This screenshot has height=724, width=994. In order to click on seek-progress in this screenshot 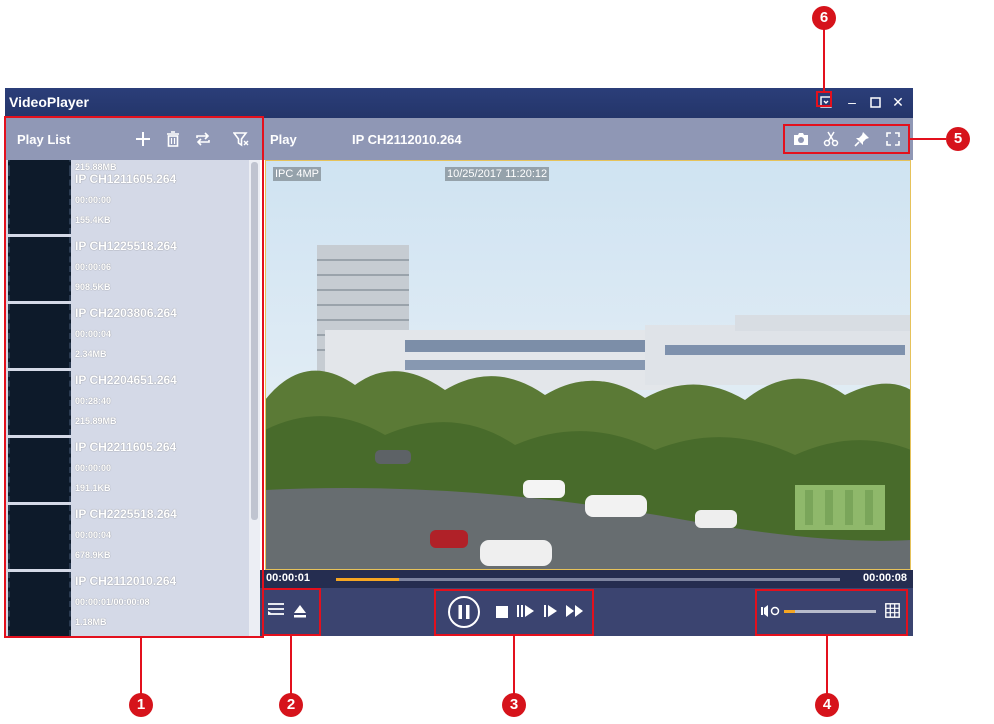, I will do `click(367, 579)`.